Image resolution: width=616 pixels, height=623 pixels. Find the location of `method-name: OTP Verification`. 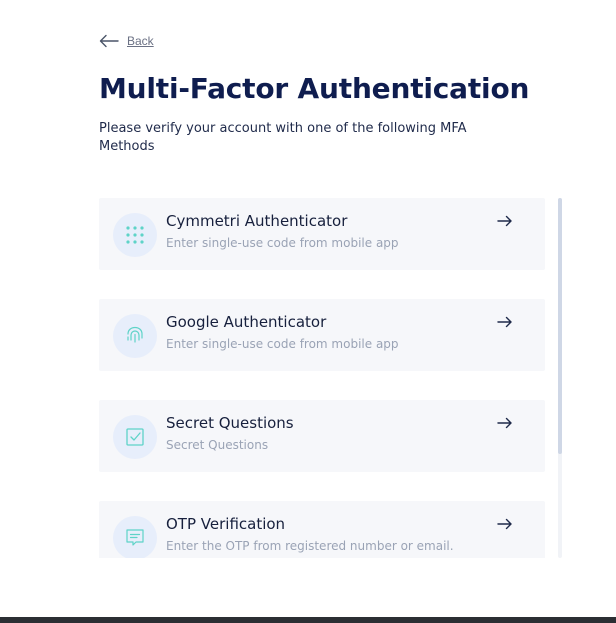

method-name: OTP Verification is located at coordinates (226, 524).